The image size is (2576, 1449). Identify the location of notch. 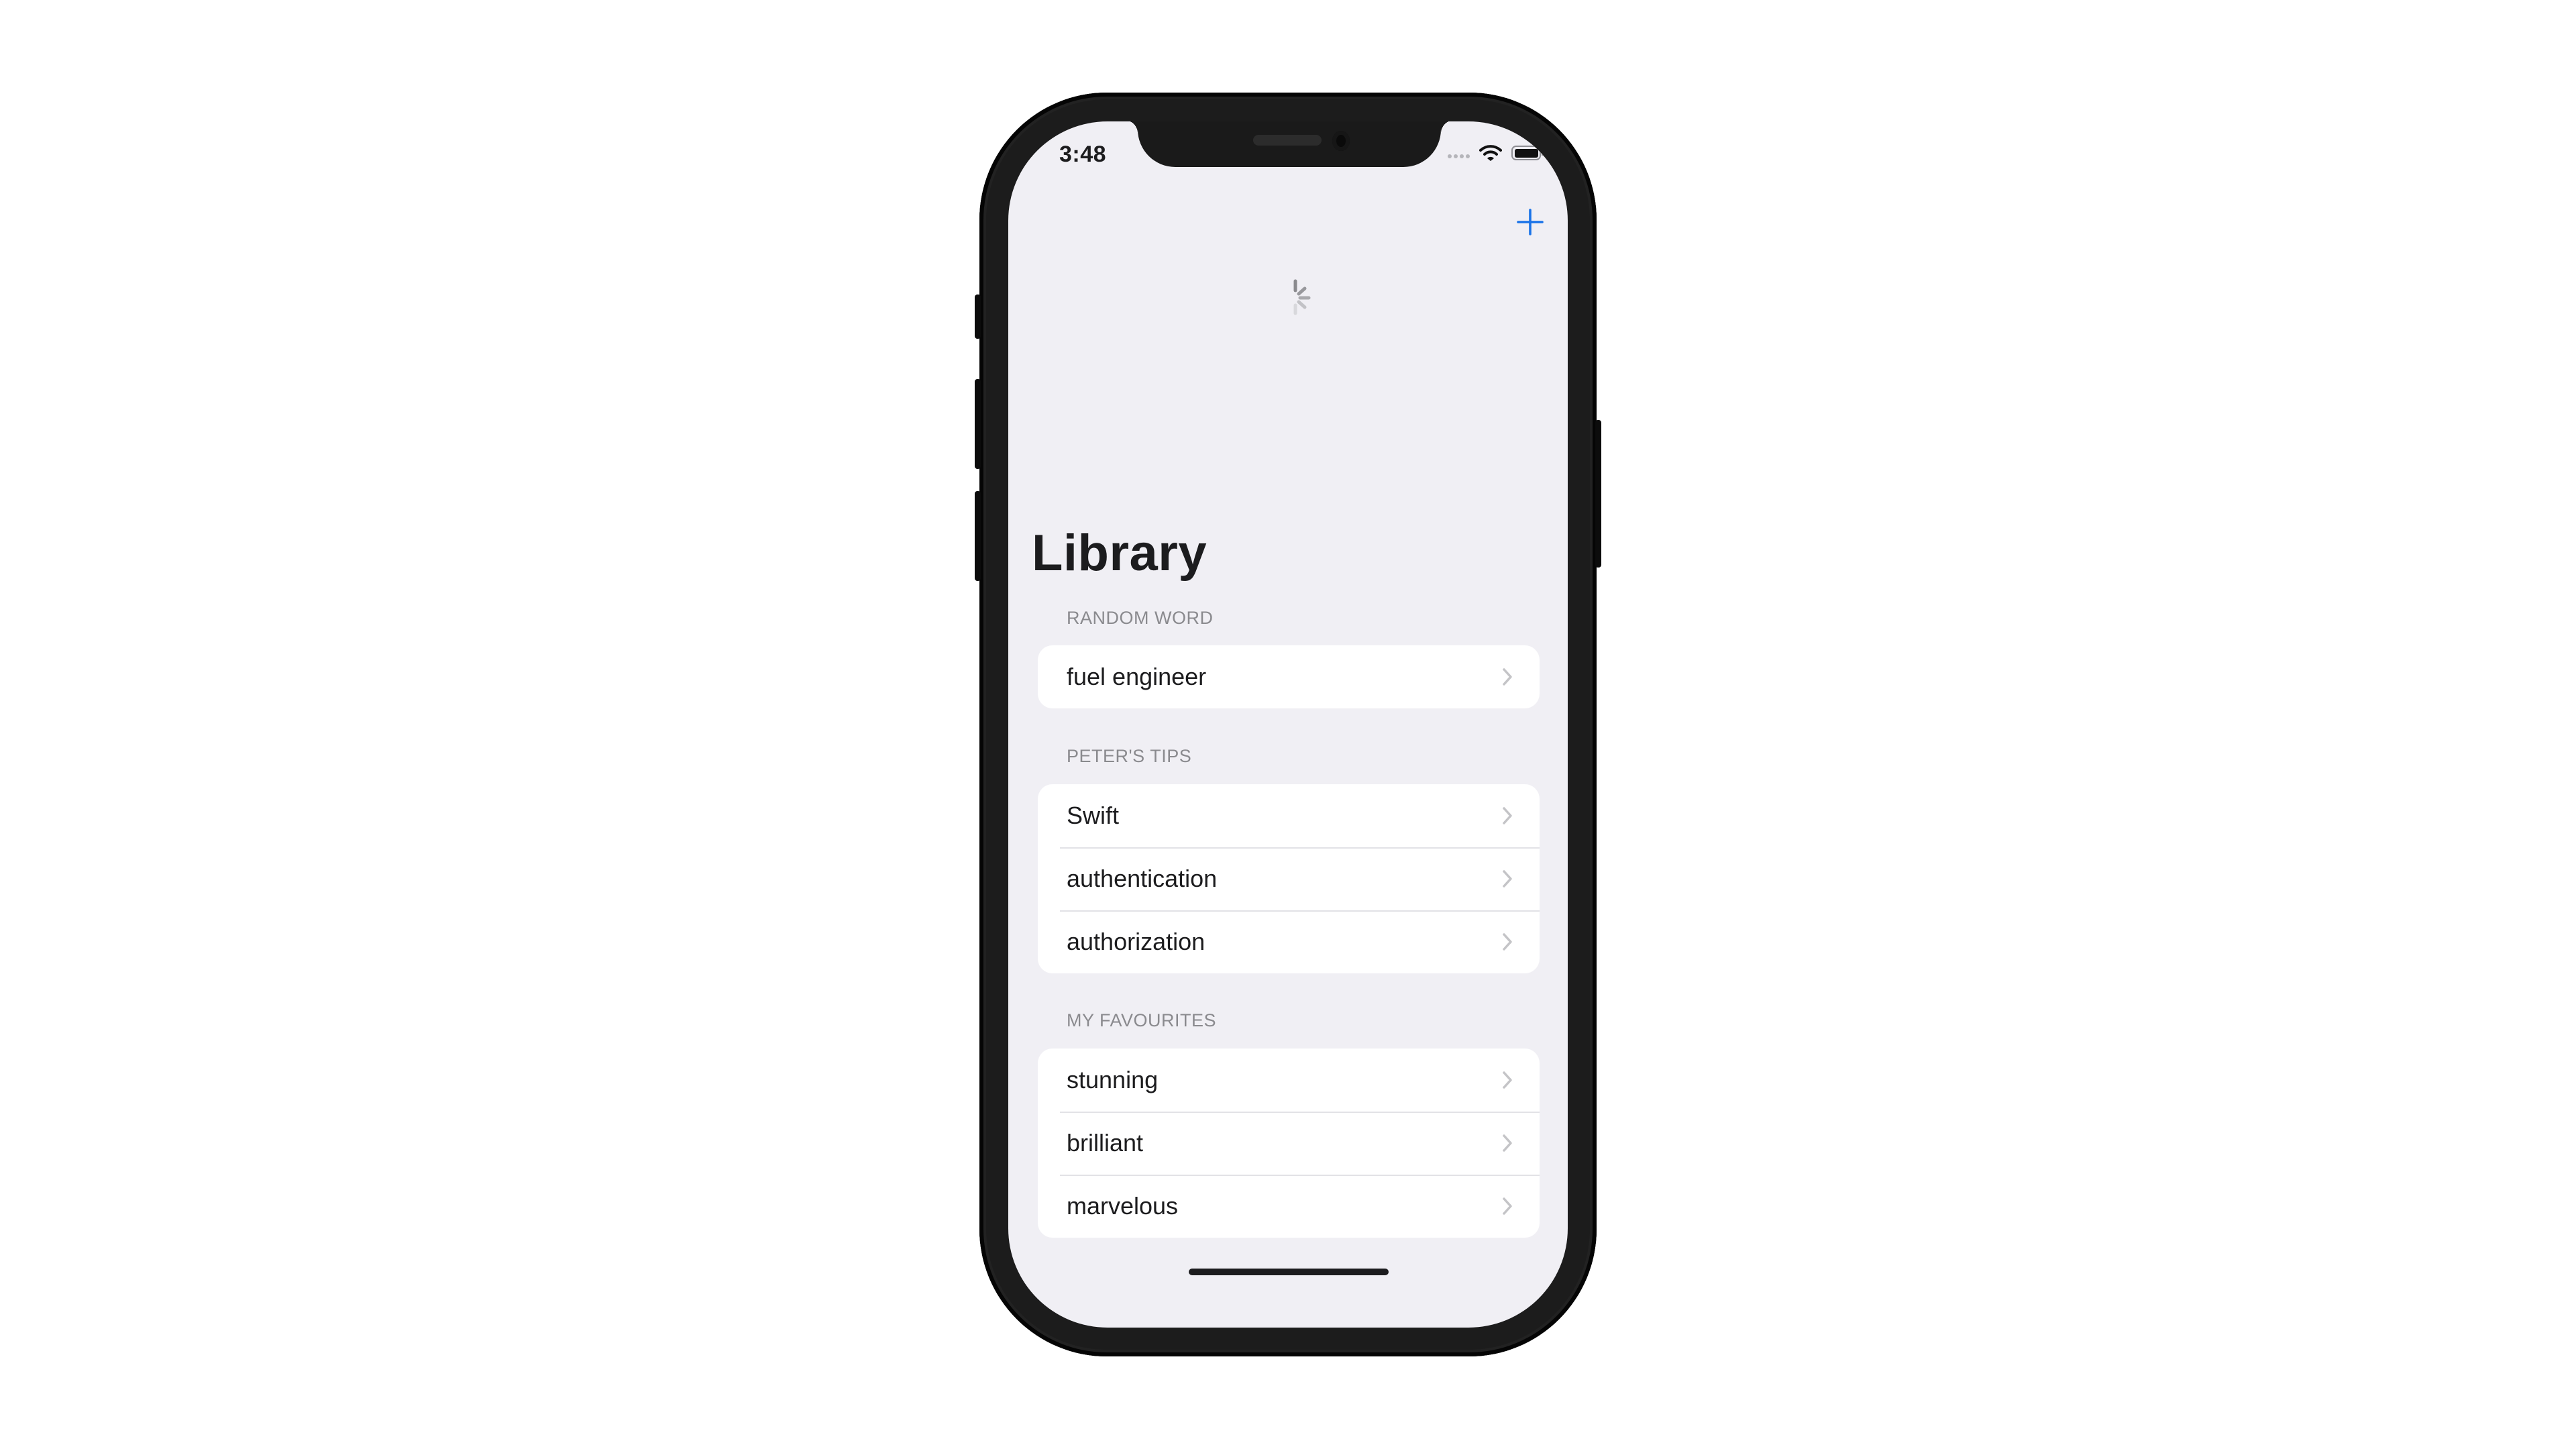
(1289, 144).